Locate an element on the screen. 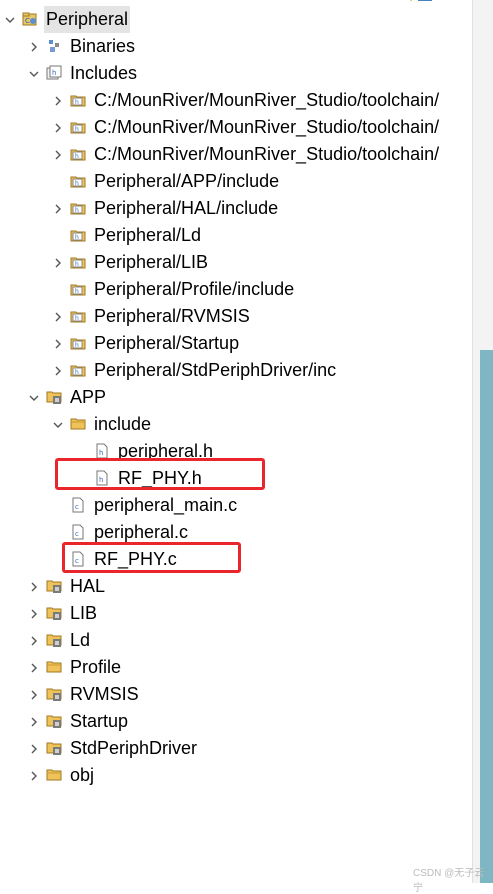 This screenshot has width=493, height=894. tree-item: StdPeriphDriver is located at coordinates (236, 748).